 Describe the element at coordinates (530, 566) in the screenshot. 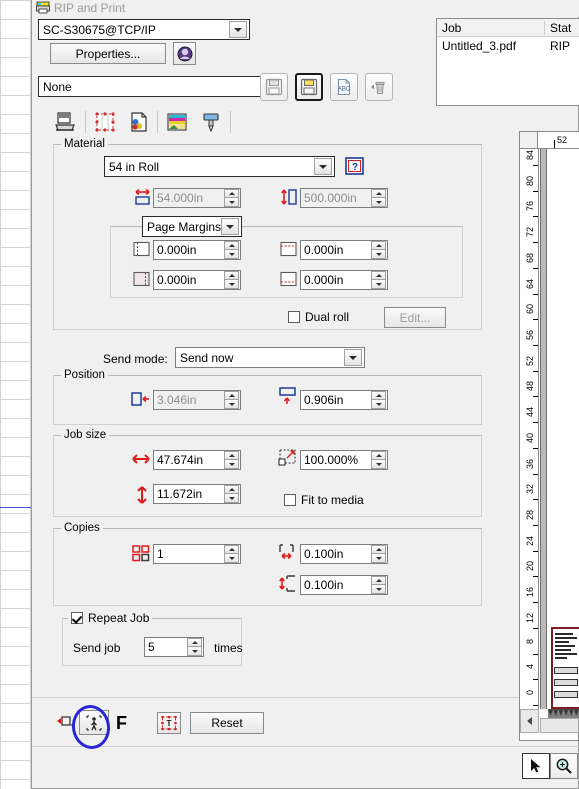

I see `v-ruler-tick-20: 20` at that location.